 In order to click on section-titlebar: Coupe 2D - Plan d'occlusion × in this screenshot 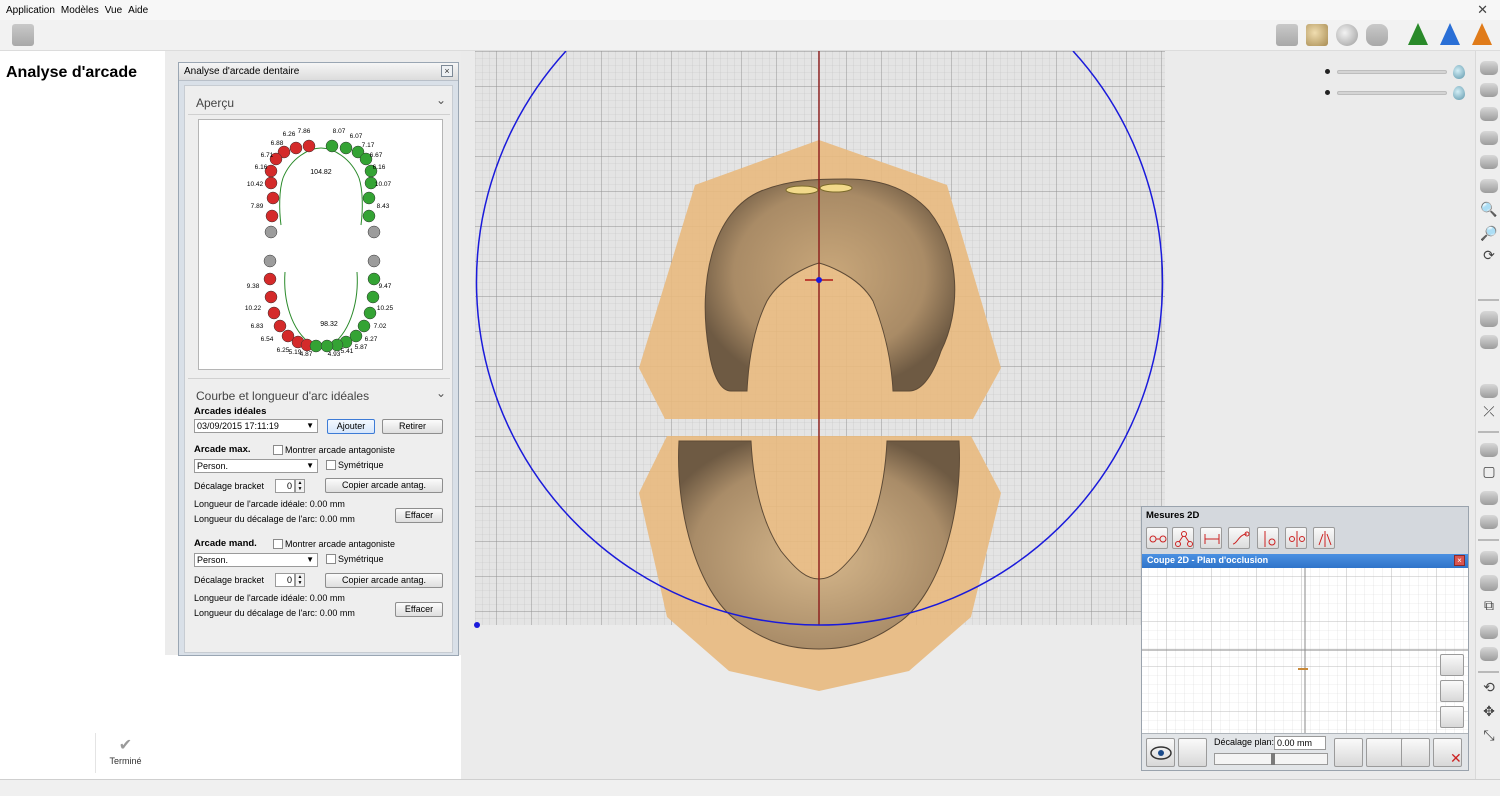, I will do `click(1305, 561)`.